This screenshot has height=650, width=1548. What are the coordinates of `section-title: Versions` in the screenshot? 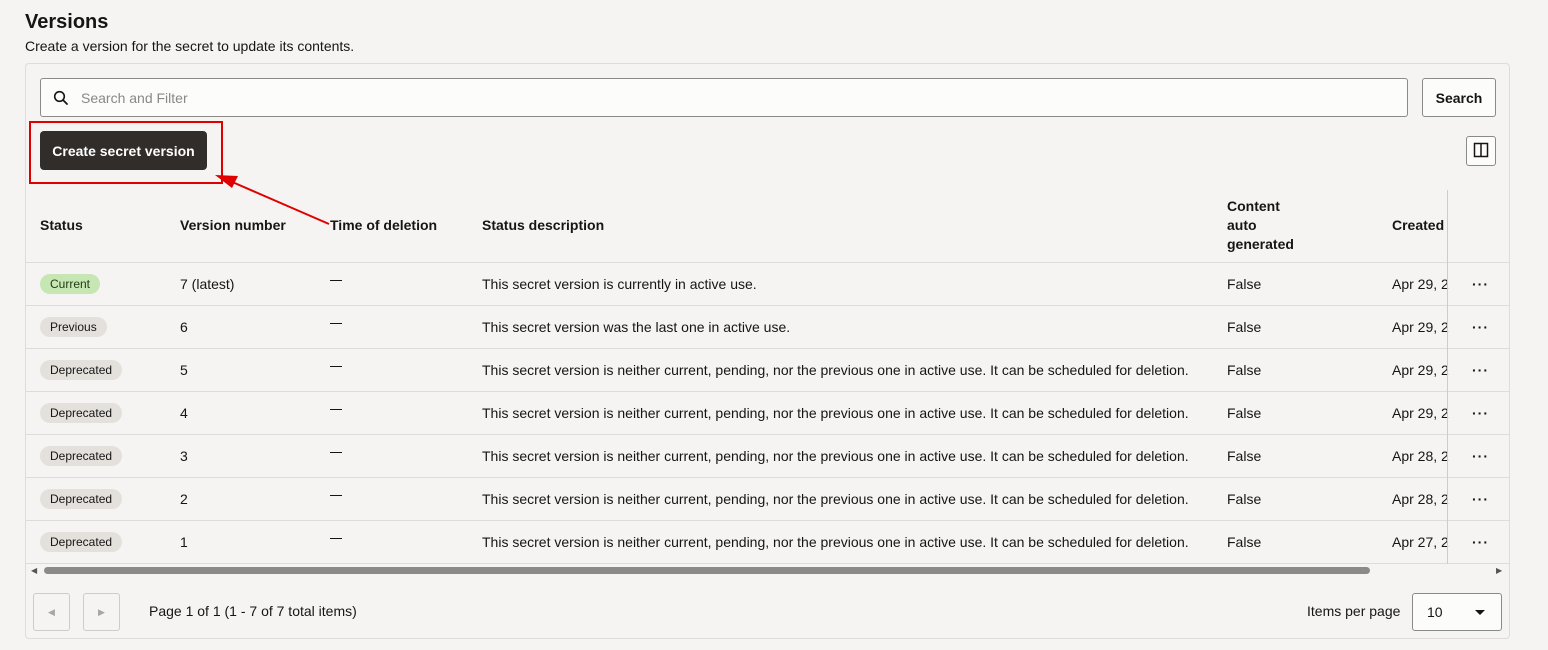 It's located at (67, 22).